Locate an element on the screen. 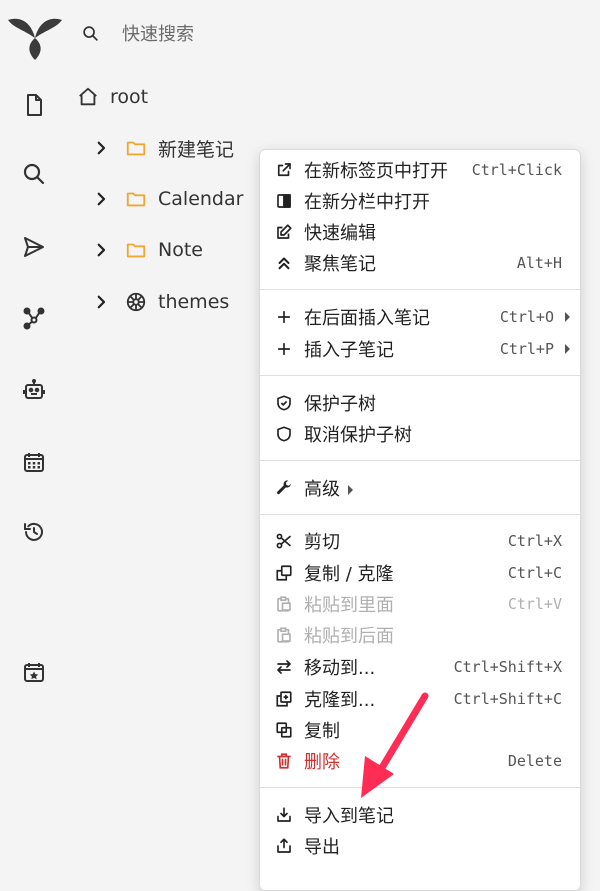 This screenshot has height=891, width=600. new-note-icon is located at coordinates (34, 105).